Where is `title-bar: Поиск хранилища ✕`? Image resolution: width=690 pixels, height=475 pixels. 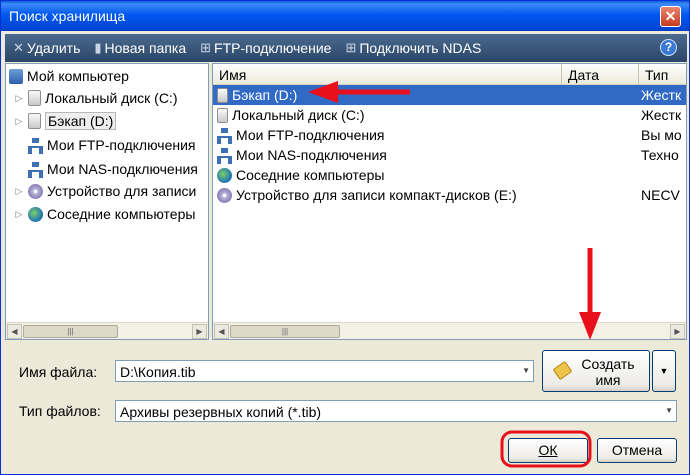
title-bar: Поиск хранилища ✕ is located at coordinates (345, 16).